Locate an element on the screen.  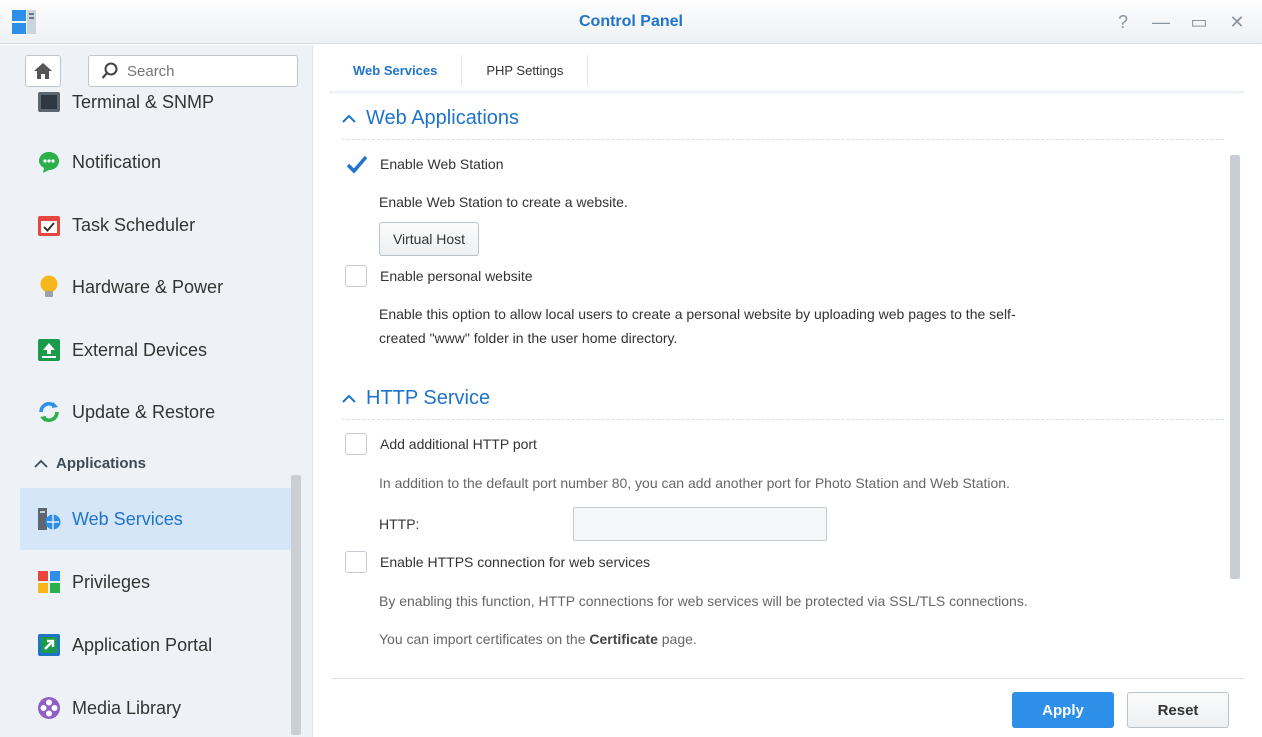
task-scheduler-icon is located at coordinates (49, 225).